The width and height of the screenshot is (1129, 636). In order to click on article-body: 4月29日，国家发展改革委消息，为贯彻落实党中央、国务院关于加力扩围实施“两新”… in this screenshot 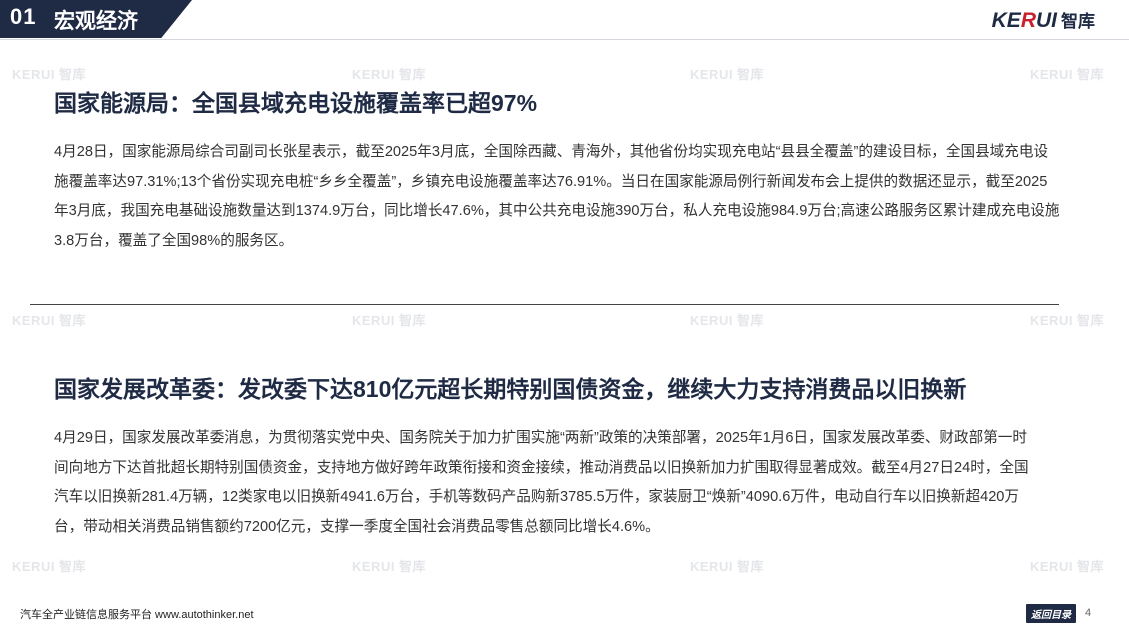, I will do `click(541, 482)`.